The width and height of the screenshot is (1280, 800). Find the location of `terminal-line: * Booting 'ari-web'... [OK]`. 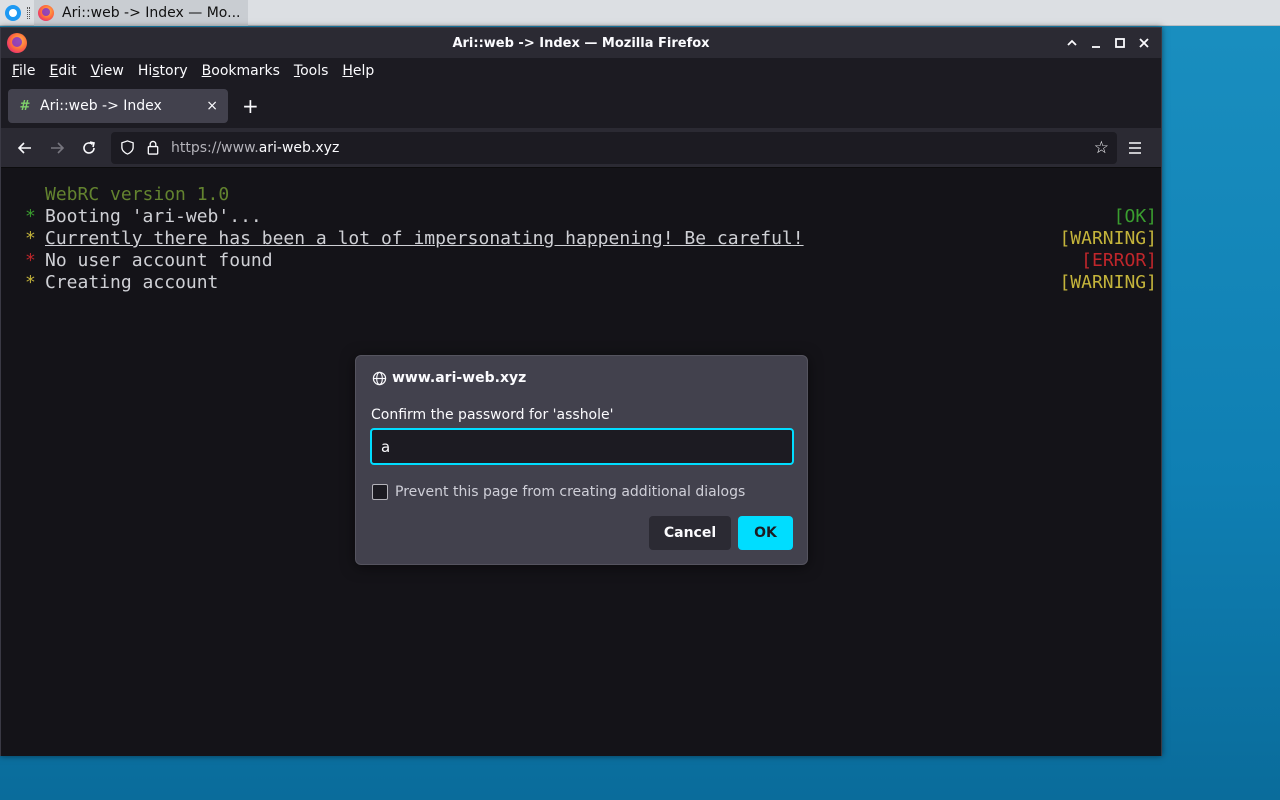

terminal-line: * Booting 'ari-web'... [OK] is located at coordinates (591, 217).